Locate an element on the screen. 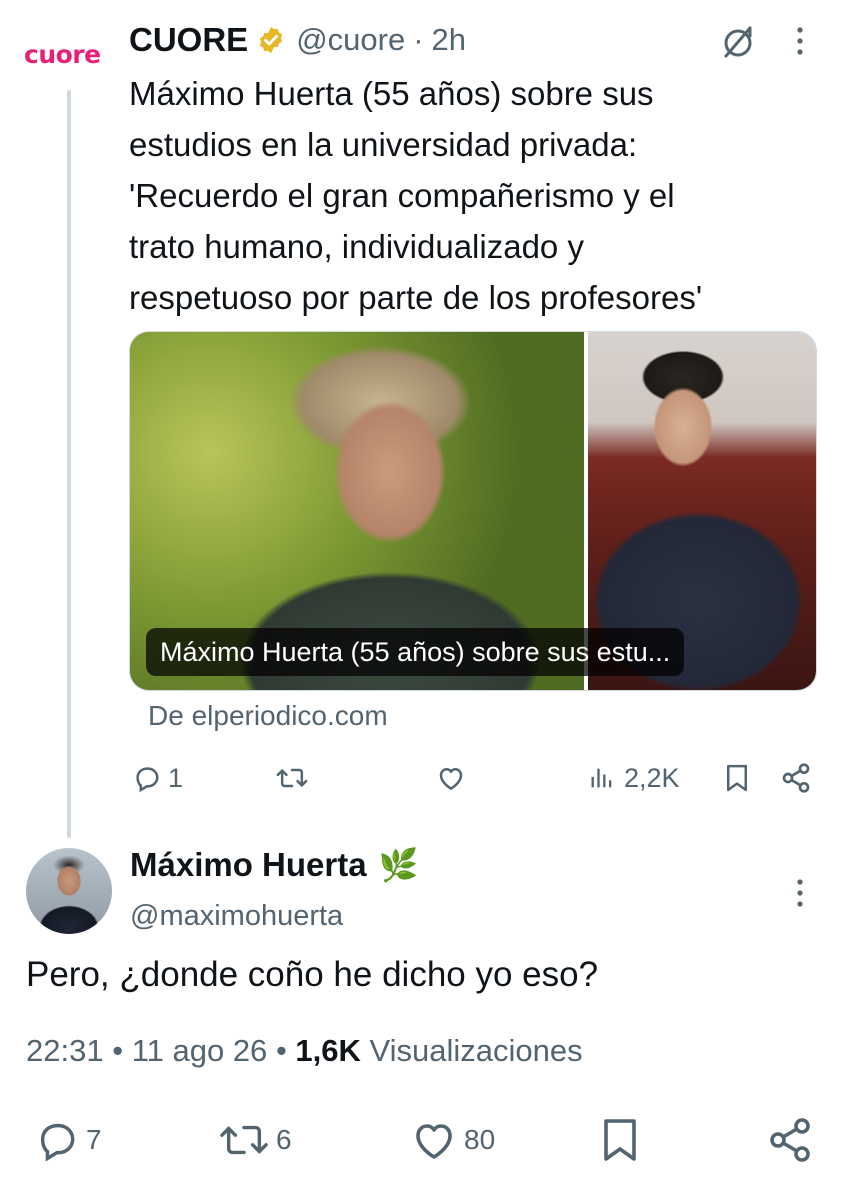 The image size is (843, 1200). tweet-time: 2h is located at coordinates (449, 40).